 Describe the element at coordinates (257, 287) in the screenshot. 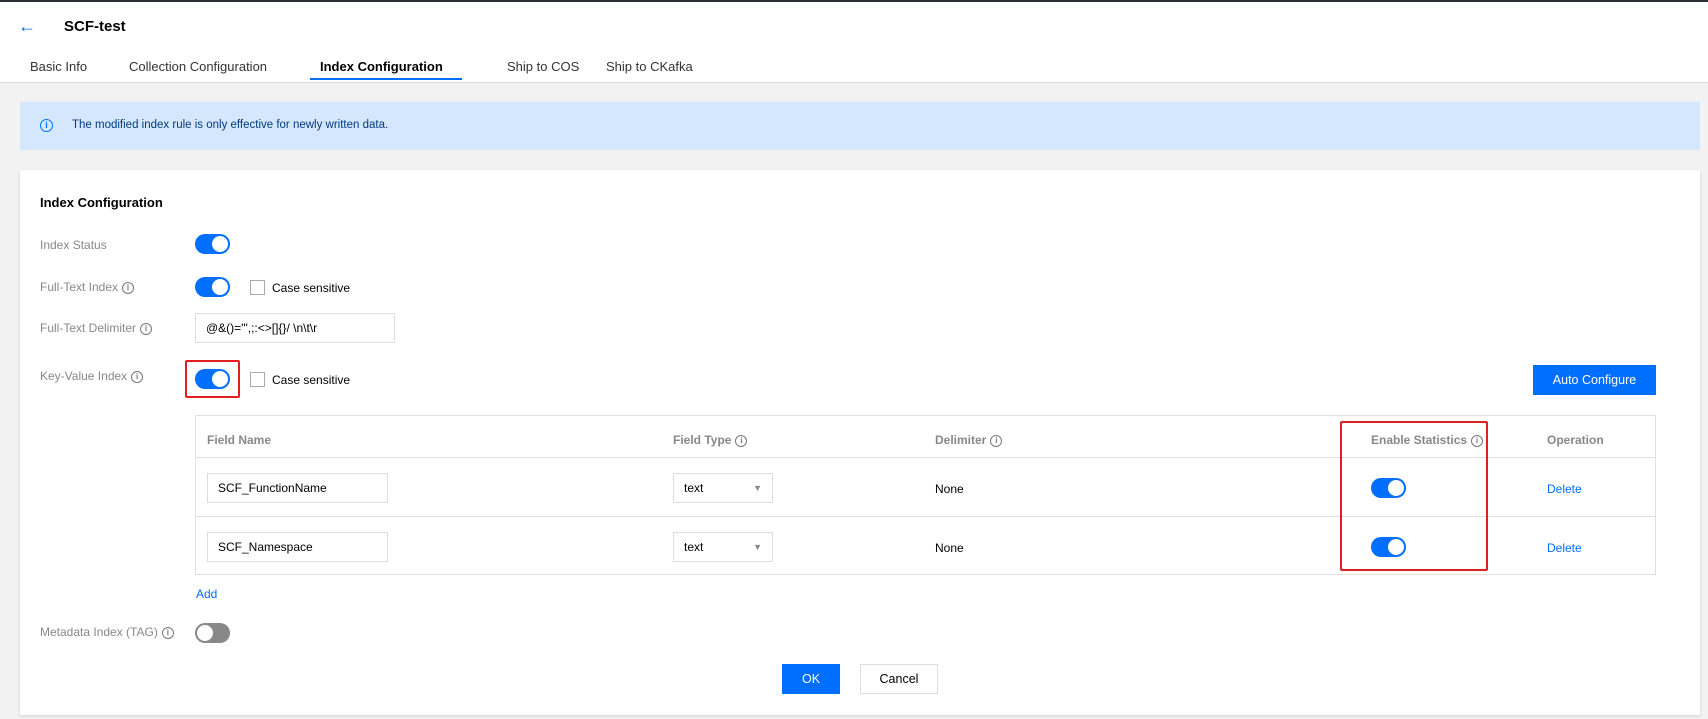

I see `full-text-case-sensitive-checkbox` at that location.